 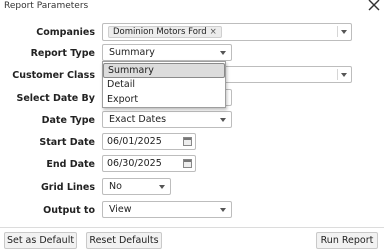 I want to click on start-date-value: 06/01/2025, so click(x=134, y=141).